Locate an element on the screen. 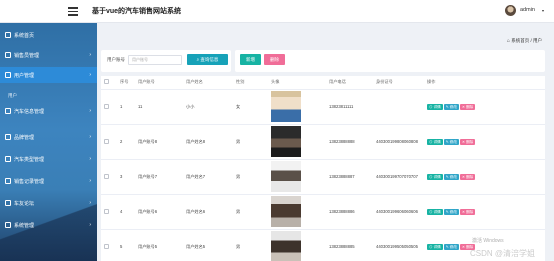 The height and width of the screenshot is (261, 554). column-header: 用户姓名 is located at coordinates (208, 83).